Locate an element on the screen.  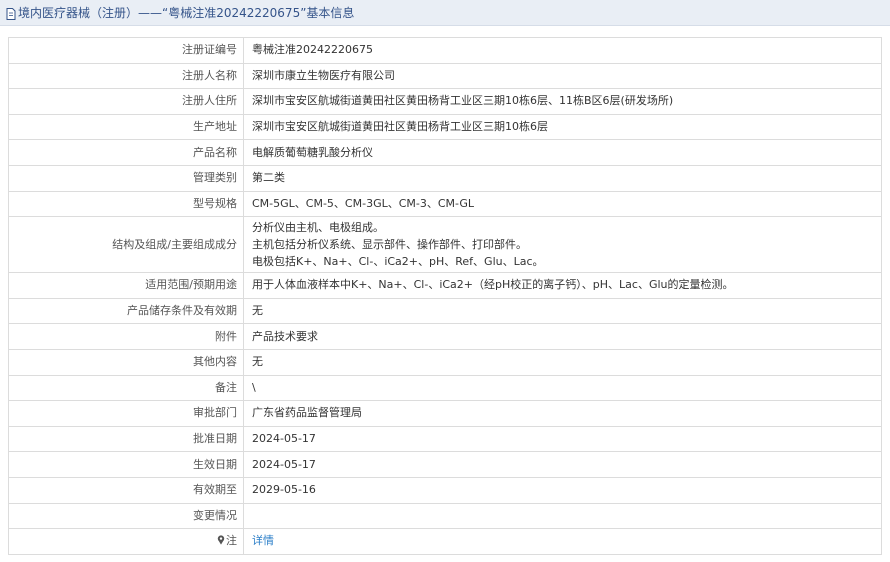
row-label: 生产地址 is located at coordinates (126, 127).